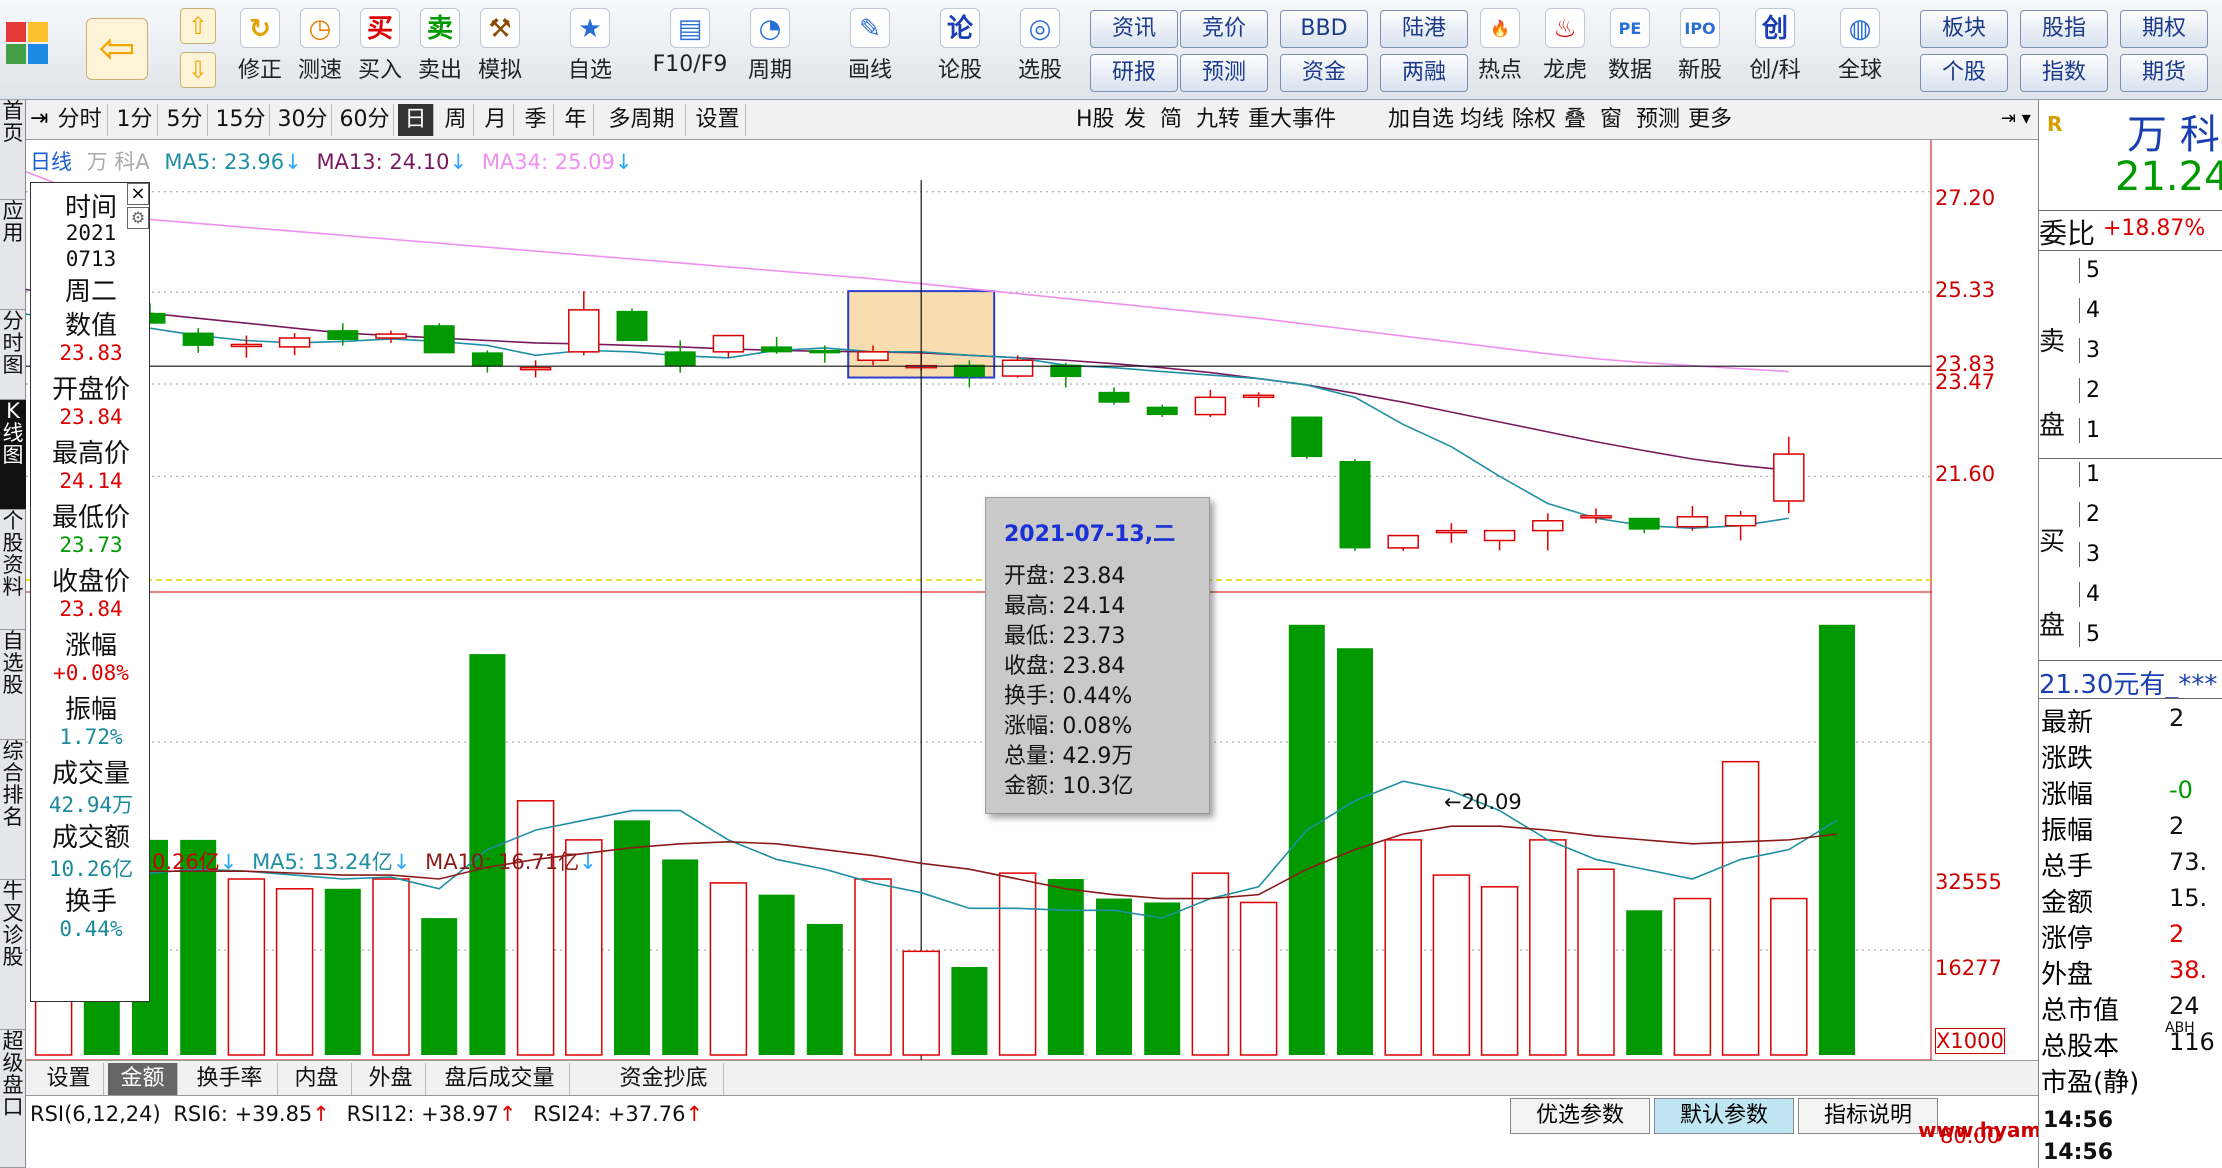 This screenshot has width=2222, height=1168. I want to click on indicator-tab-2: 换手率, so click(230, 1079).